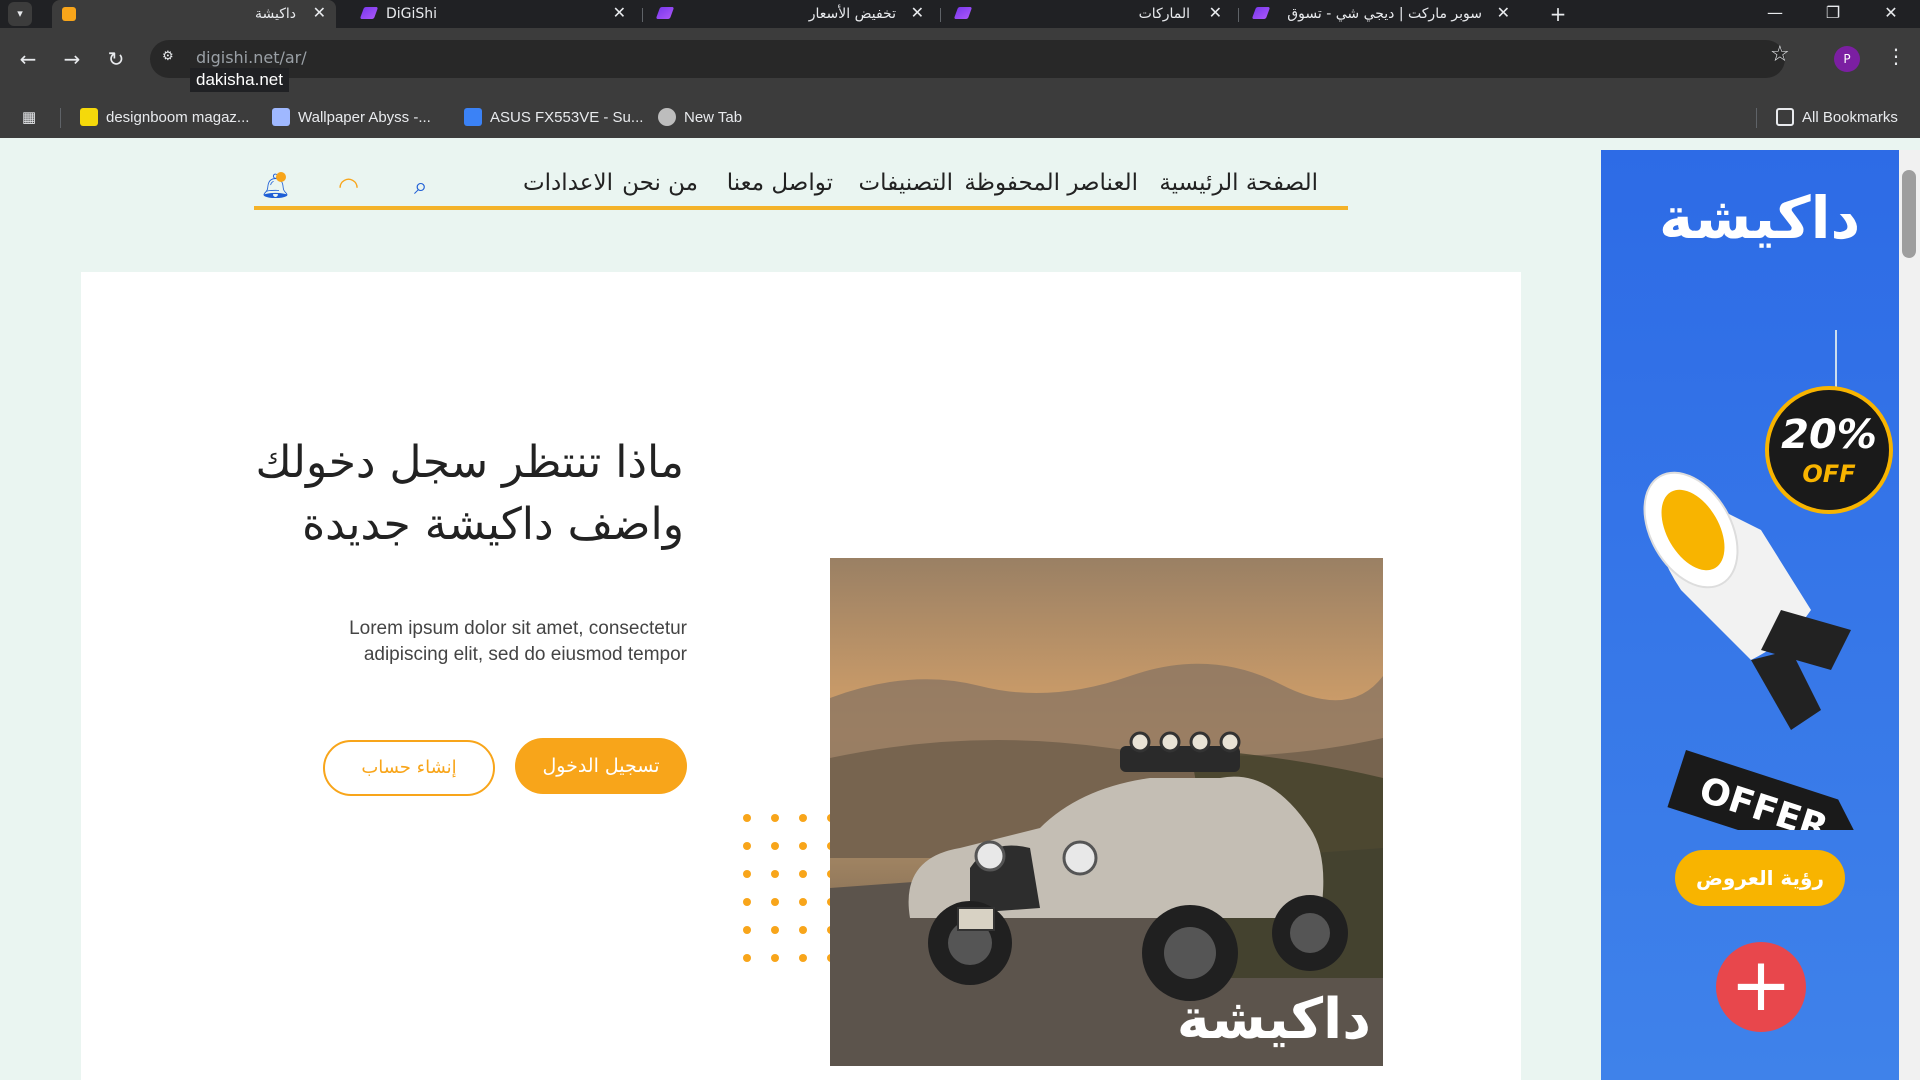  What do you see at coordinates (518, 628) in the screenshot?
I see `hero-text-line: Lorem ipsum dolor sit amet, consectetur` at bounding box center [518, 628].